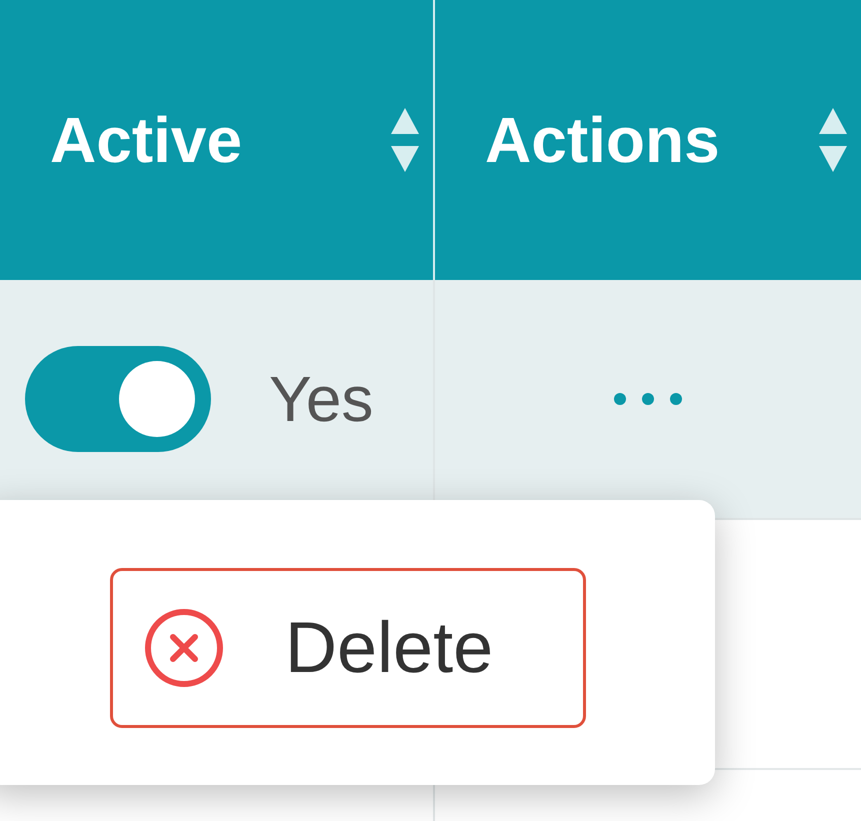 Image resolution: width=861 pixels, height=821 pixels. Describe the element at coordinates (648, 399) in the screenshot. I see `more-icon` at that location.